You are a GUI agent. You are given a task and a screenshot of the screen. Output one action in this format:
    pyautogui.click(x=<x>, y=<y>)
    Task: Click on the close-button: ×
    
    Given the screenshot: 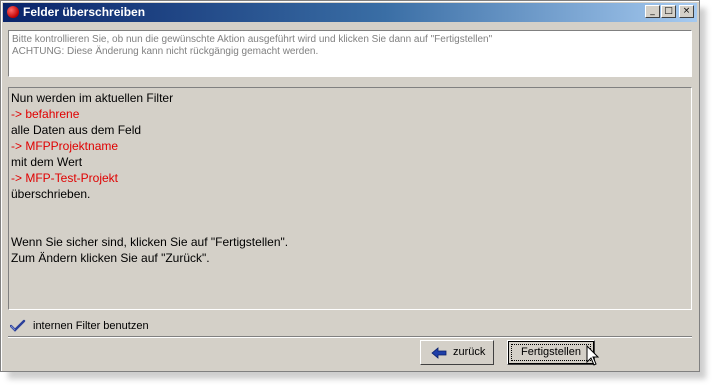 What is the action you would take?
    pyautogui.click(x=686, y=11)
    